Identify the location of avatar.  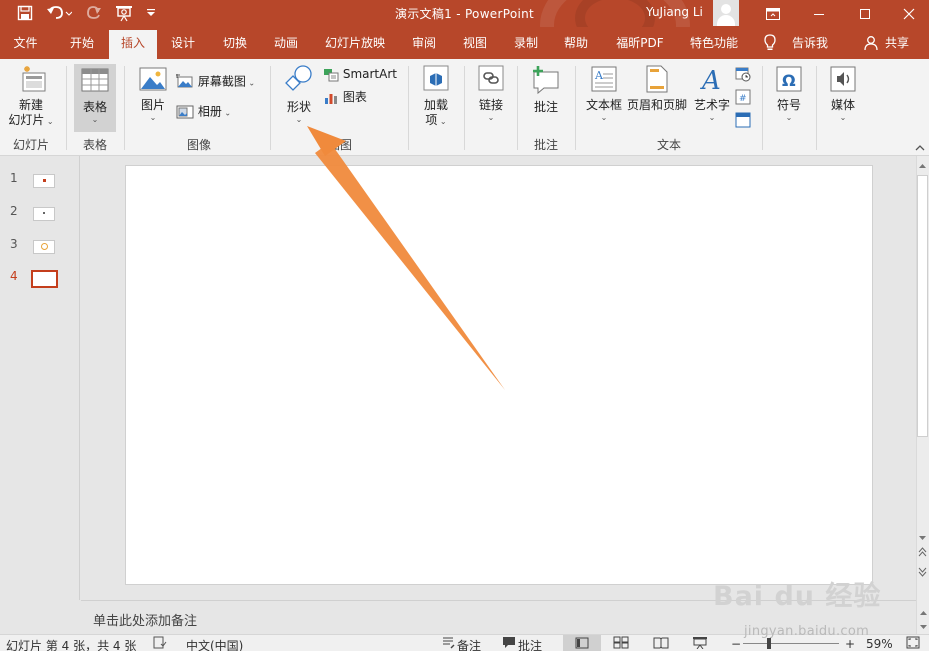
(726, 13).